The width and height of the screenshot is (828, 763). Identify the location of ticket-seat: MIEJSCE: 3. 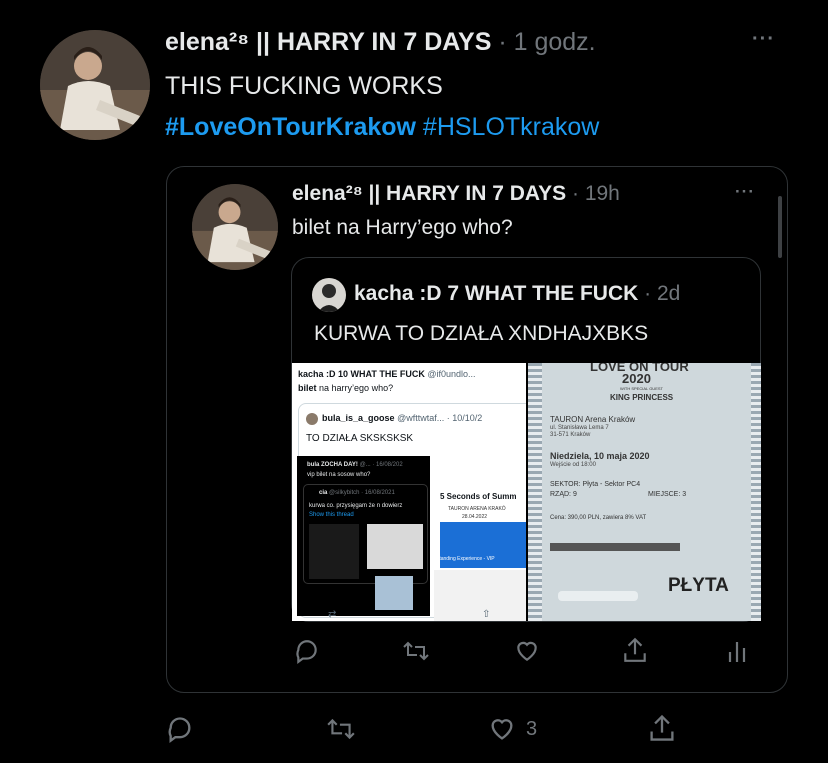
(667, 494).